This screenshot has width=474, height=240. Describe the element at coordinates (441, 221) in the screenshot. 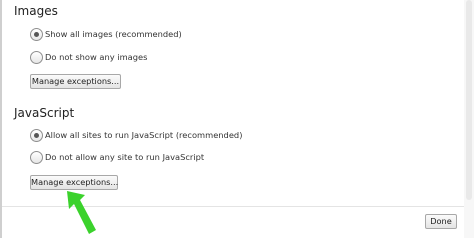

I see `done-button: Done` at that location.